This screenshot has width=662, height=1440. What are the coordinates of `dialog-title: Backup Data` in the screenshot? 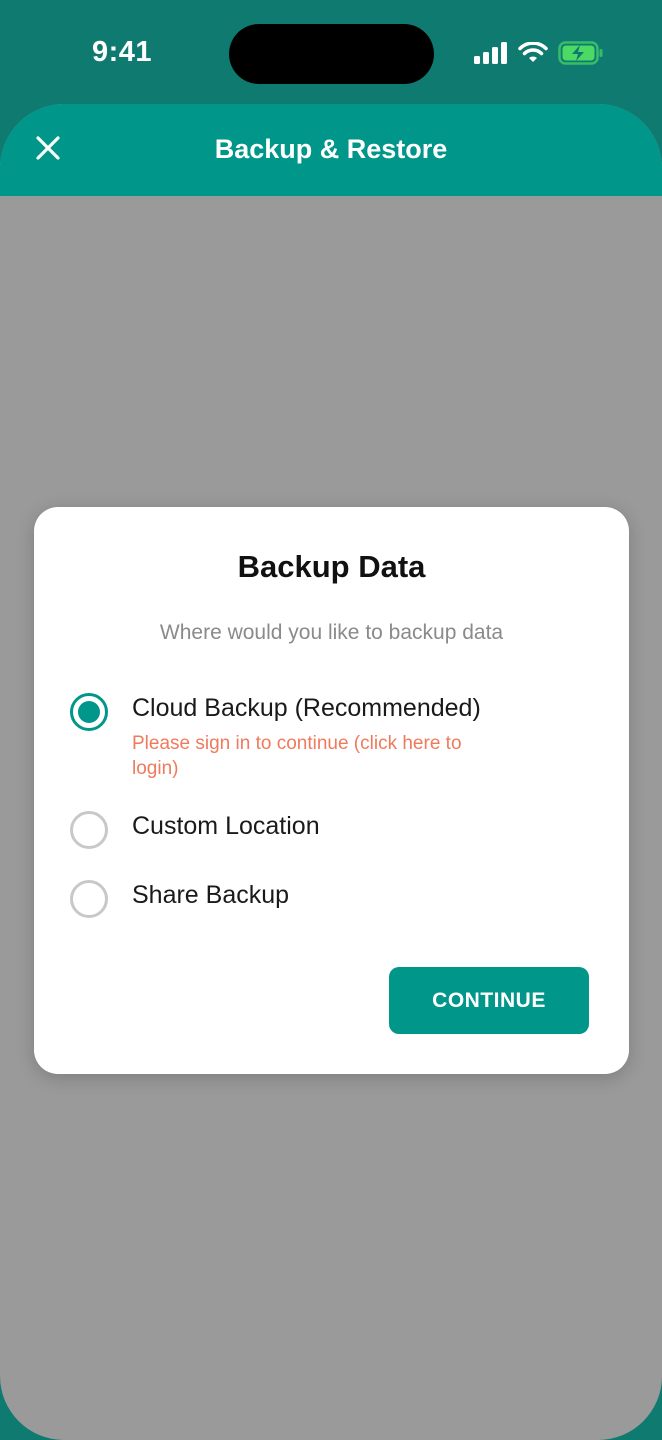 It's located at (331, 566).